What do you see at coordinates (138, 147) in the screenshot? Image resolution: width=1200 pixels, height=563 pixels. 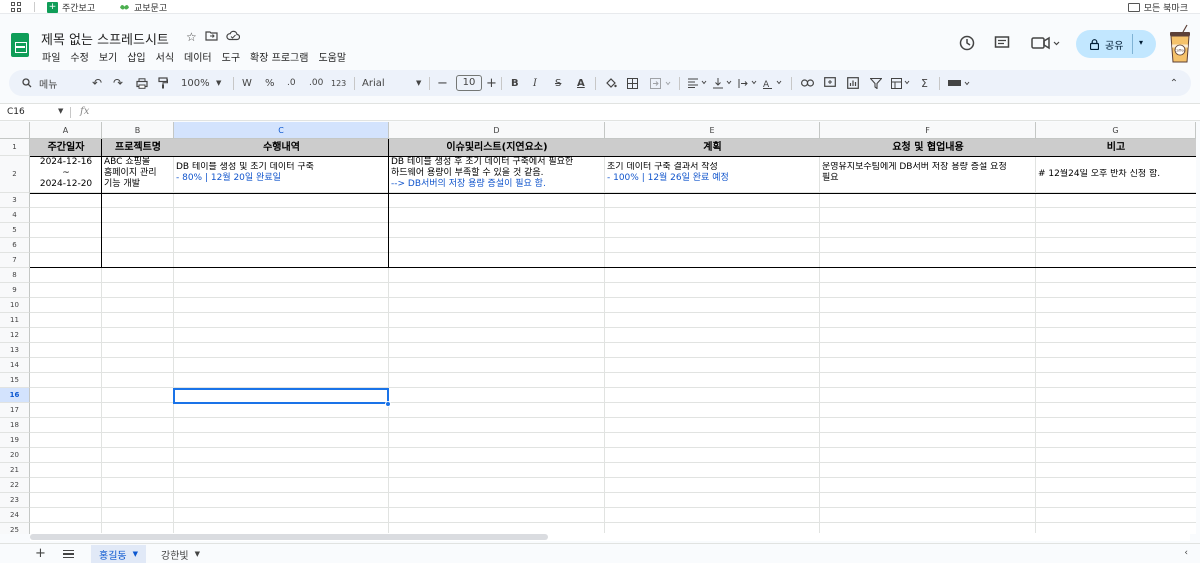 I see `header-cell-b: 프로젝트명` at bounding box center [138, 147].